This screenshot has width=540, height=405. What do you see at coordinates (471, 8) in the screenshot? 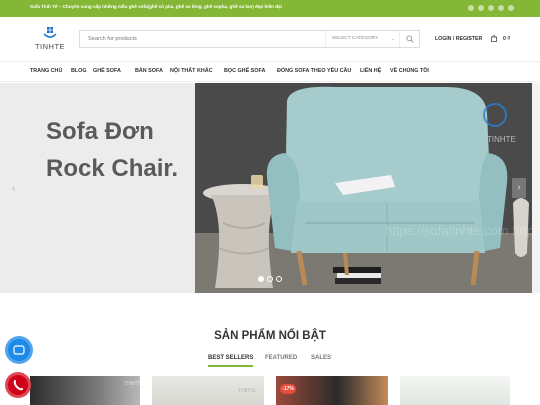
I see `facebook-icon` at bounding box center [471, 8].